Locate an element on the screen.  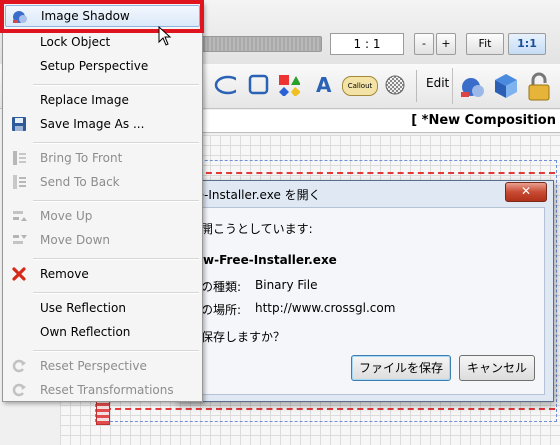
menu-item-setup-perspective: Setup Perspective is located at coordinates (102, 66).